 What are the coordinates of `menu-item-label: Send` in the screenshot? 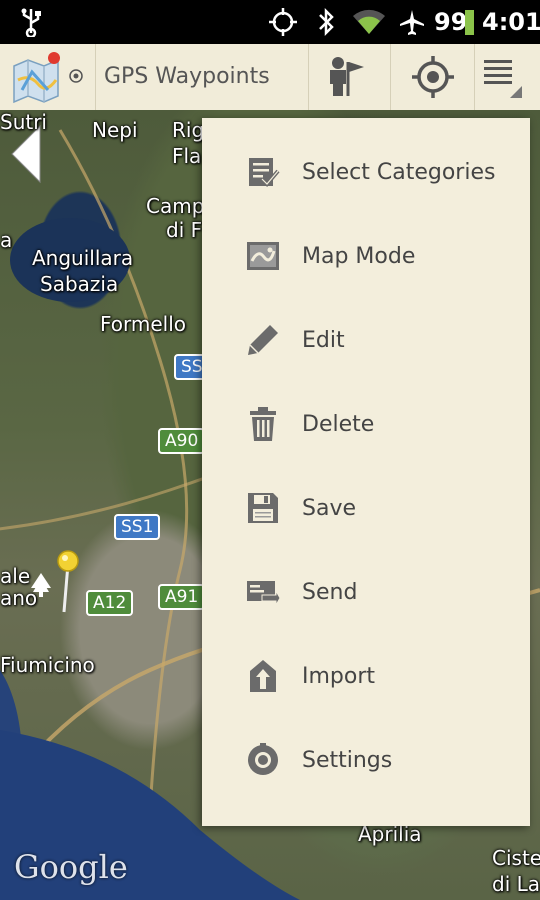 It's located at (330, 592).